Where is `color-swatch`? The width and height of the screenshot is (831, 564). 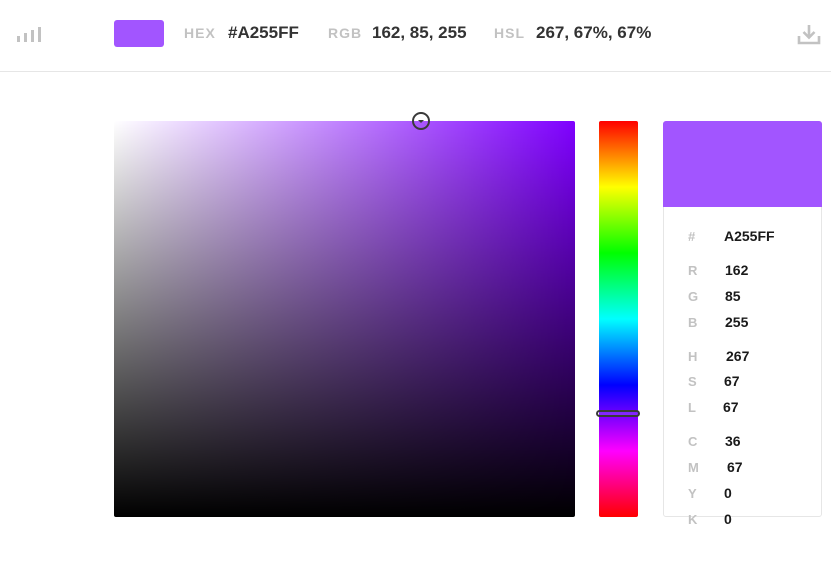 color-swatch is located at coordinates (139, 33).